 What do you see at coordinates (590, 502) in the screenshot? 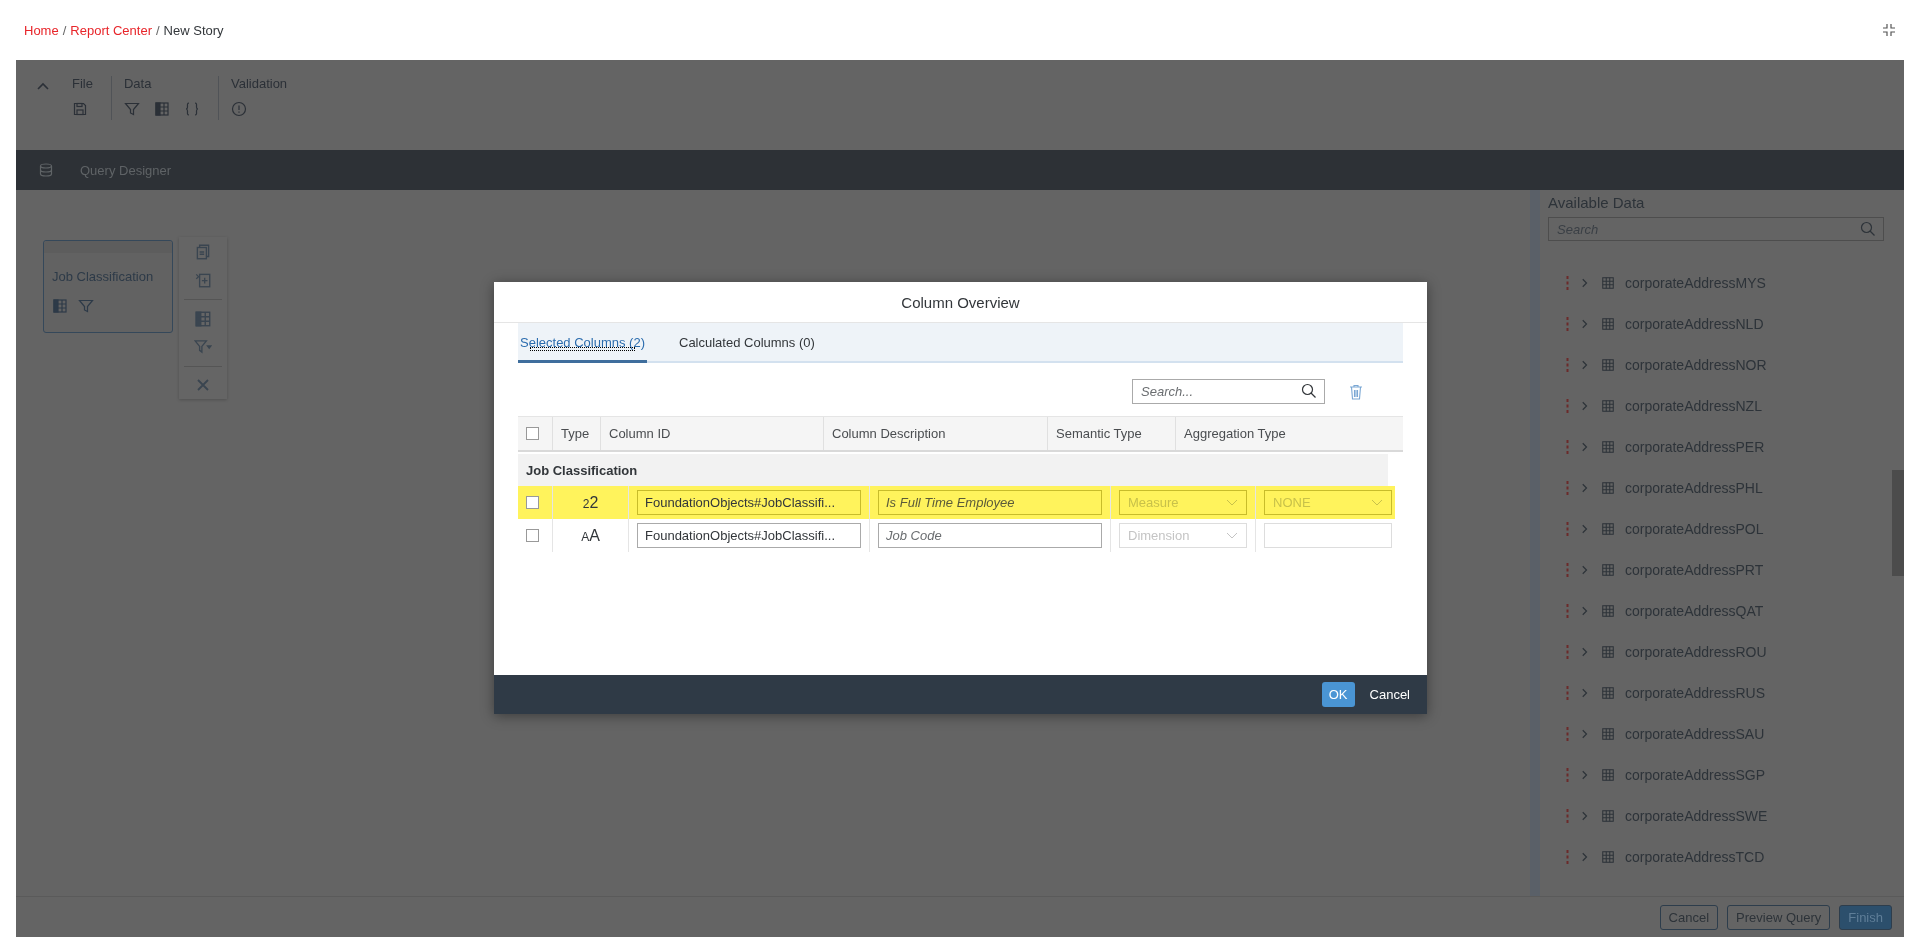
I see `type-glyph: 22` at bounding box center [590, 502].